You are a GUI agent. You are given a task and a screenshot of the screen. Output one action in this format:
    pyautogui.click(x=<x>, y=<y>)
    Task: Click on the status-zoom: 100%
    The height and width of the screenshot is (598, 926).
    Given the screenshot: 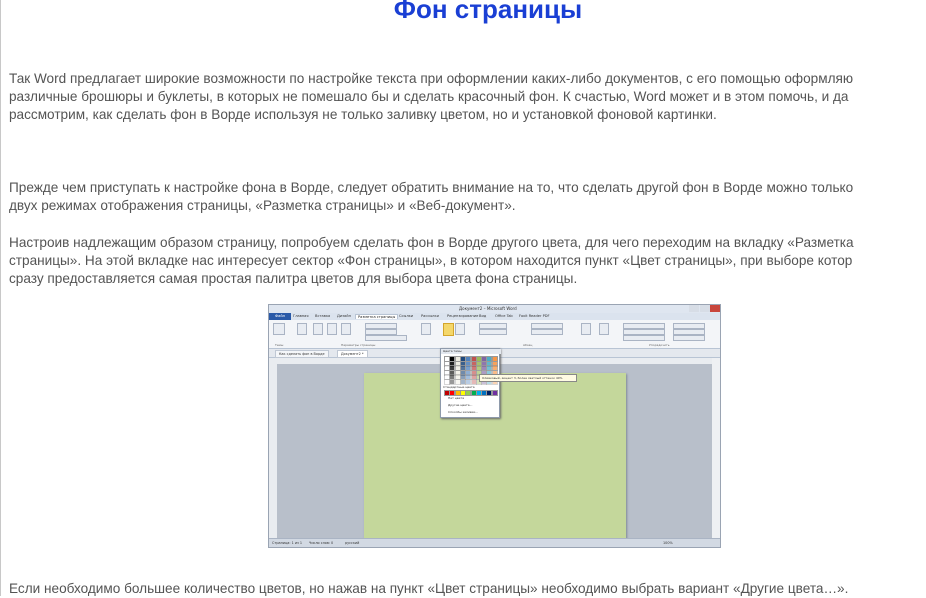 What is the action you would take?
    pyautogui.click(x=668, y=543)
    